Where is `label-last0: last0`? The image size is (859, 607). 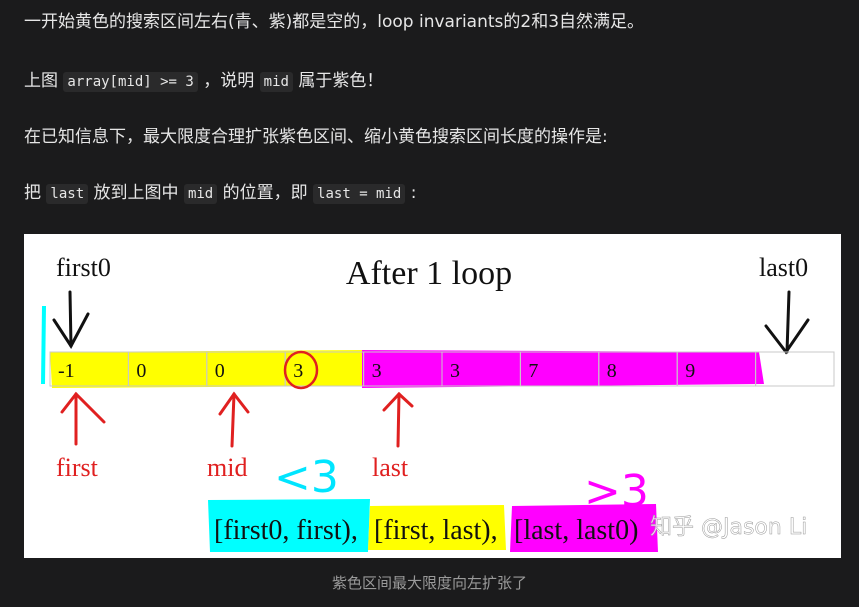 label-last0: last0 is located at coordinates (783, 267).